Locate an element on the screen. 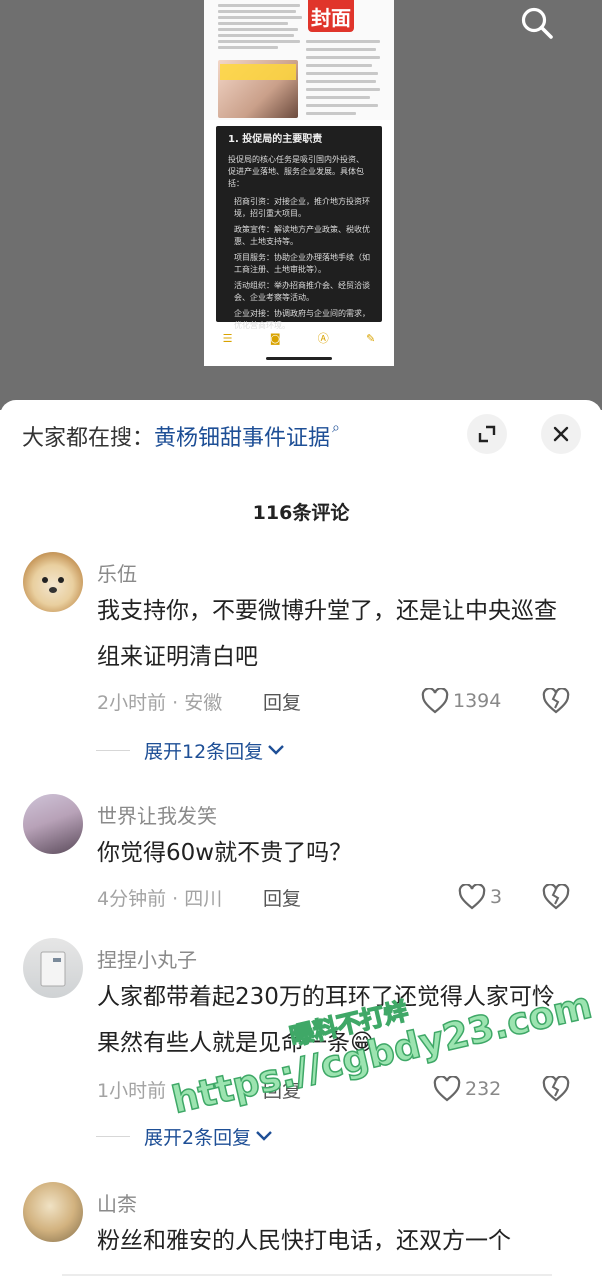 Image resolution: width=602 pixels, height=1280 pixels. checklist-icon: ☰ is located at coordinates (227, 338).